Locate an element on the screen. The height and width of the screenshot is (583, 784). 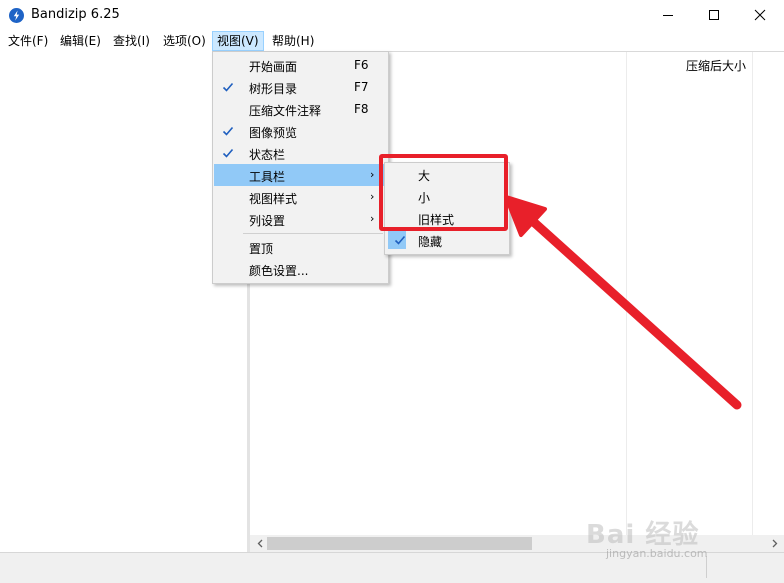
watermark-url: jingyan.baidu.com is located at coordinates (657, 553).